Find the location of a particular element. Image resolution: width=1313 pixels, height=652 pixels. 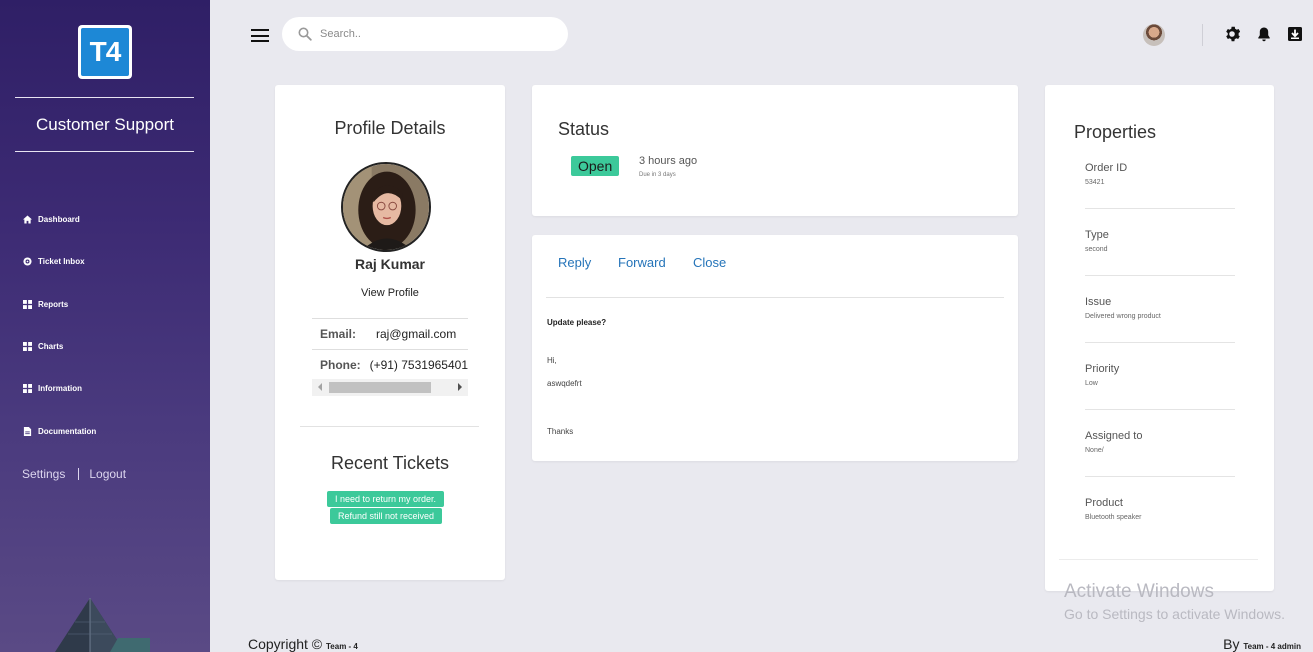

menu-toggle-icon is located at coordinates (260, 36).